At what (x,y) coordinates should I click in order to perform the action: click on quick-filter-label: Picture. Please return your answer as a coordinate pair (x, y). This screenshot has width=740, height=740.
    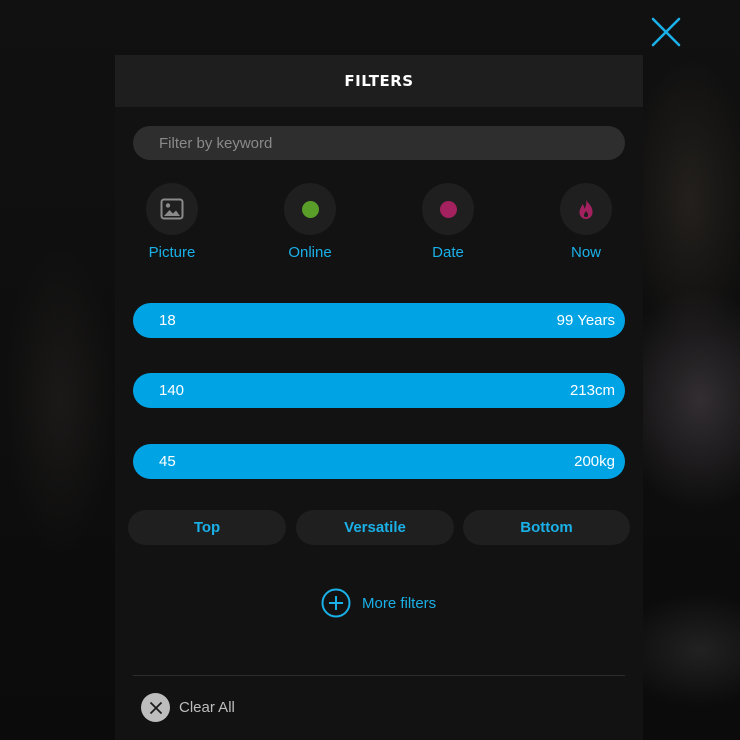
    Looking at the image, I should click on (172, 252).